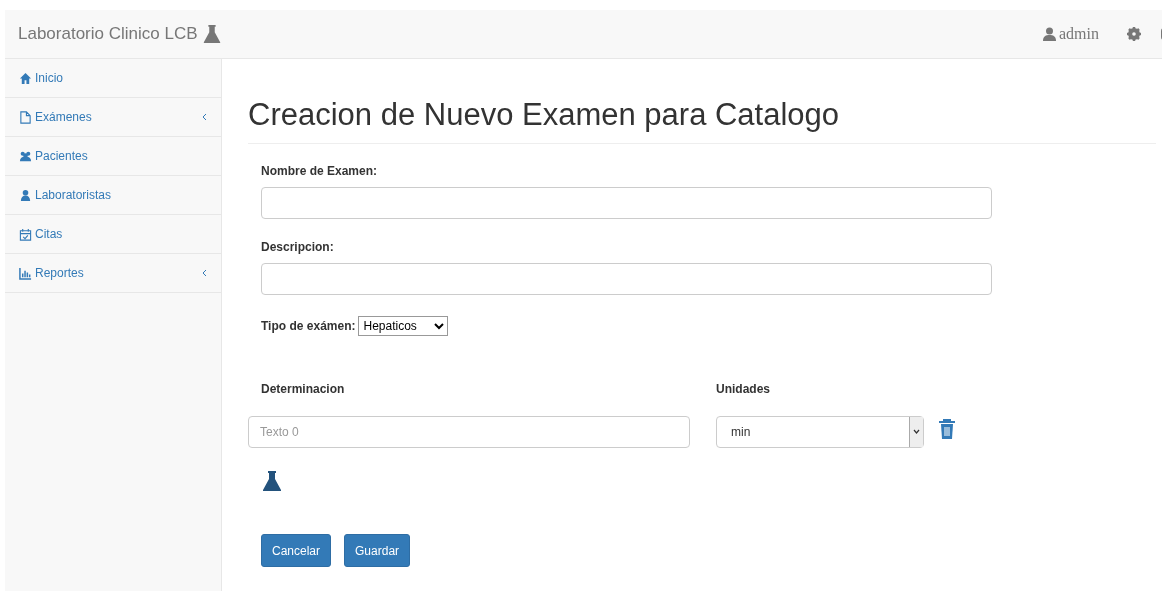  Describe the element at coordinates (113, 156) in the screenshot. I see `sidebar-item: Pacientes` at that location.